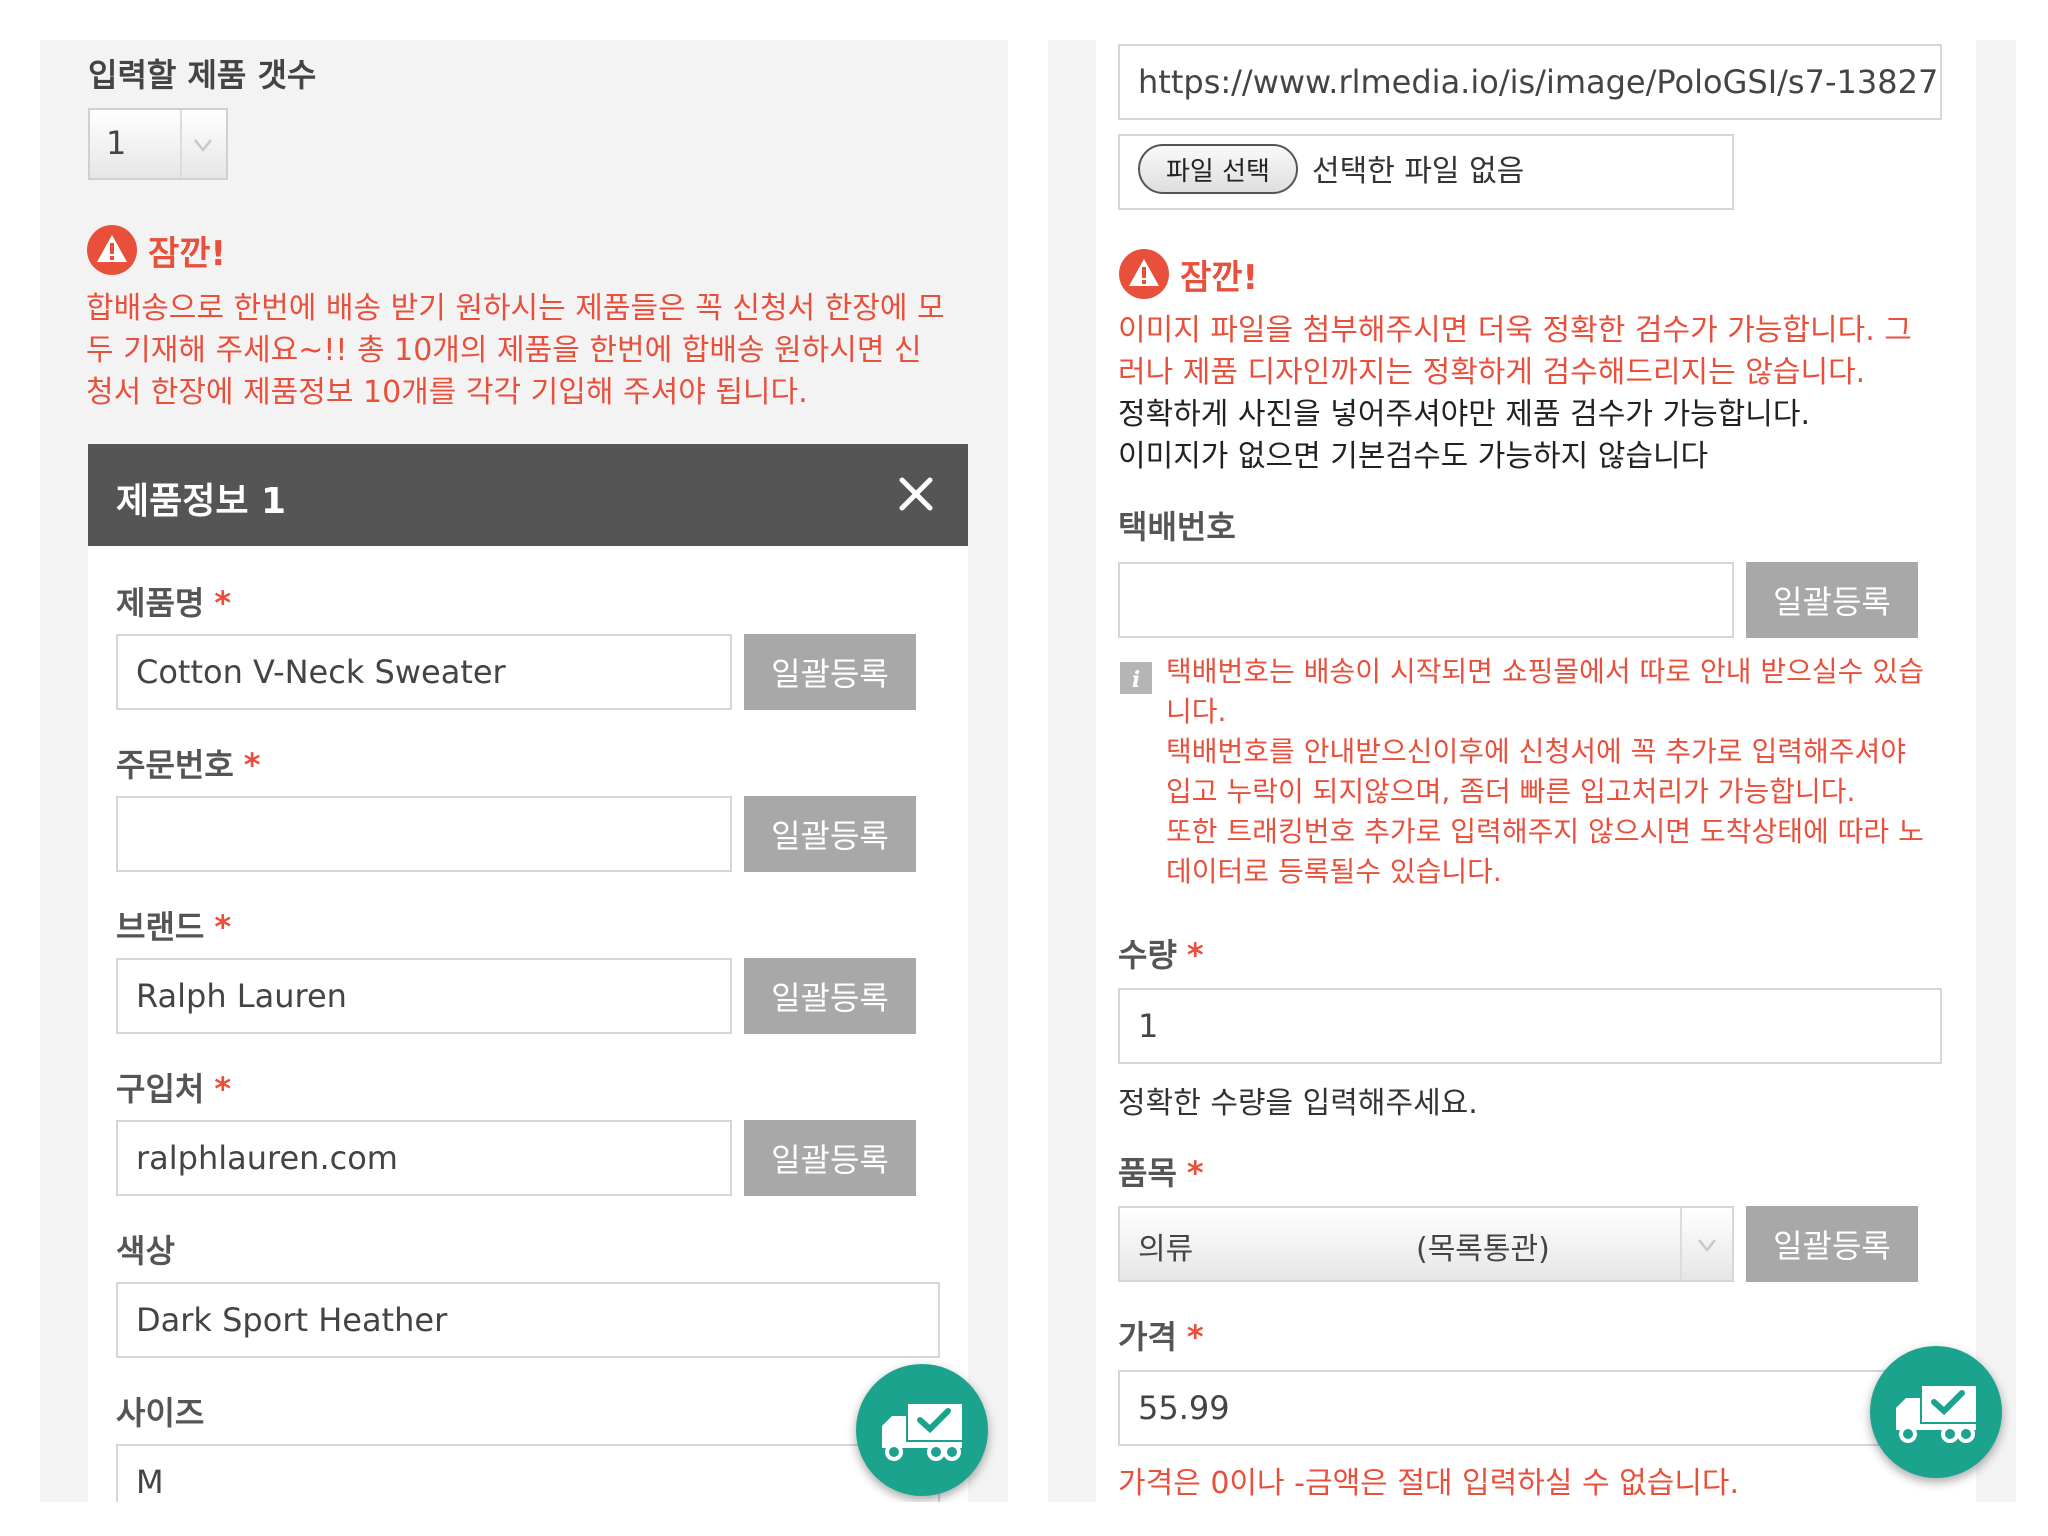 The width and height of the screenshot is (2048, 1536). Describe the element at coordinates (1418, 171) in the screenshot. I see `file-status-text: 선택한 파일 없음` at that location.